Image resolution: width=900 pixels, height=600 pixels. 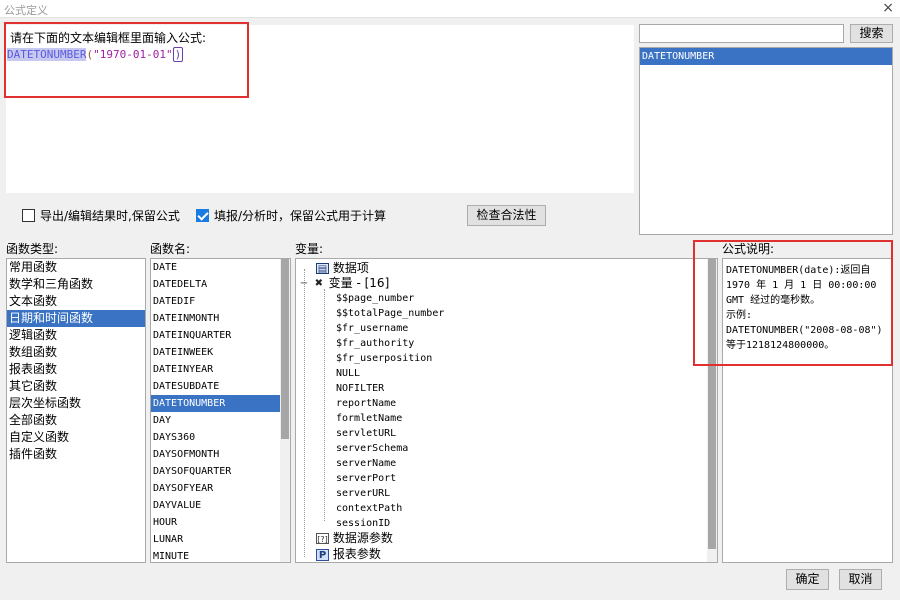 What do you see at coordinates (216, 471) in the screenshot?
I see `function-name-item: DAYSOFQUARTER` at bounding box center [216, 471].